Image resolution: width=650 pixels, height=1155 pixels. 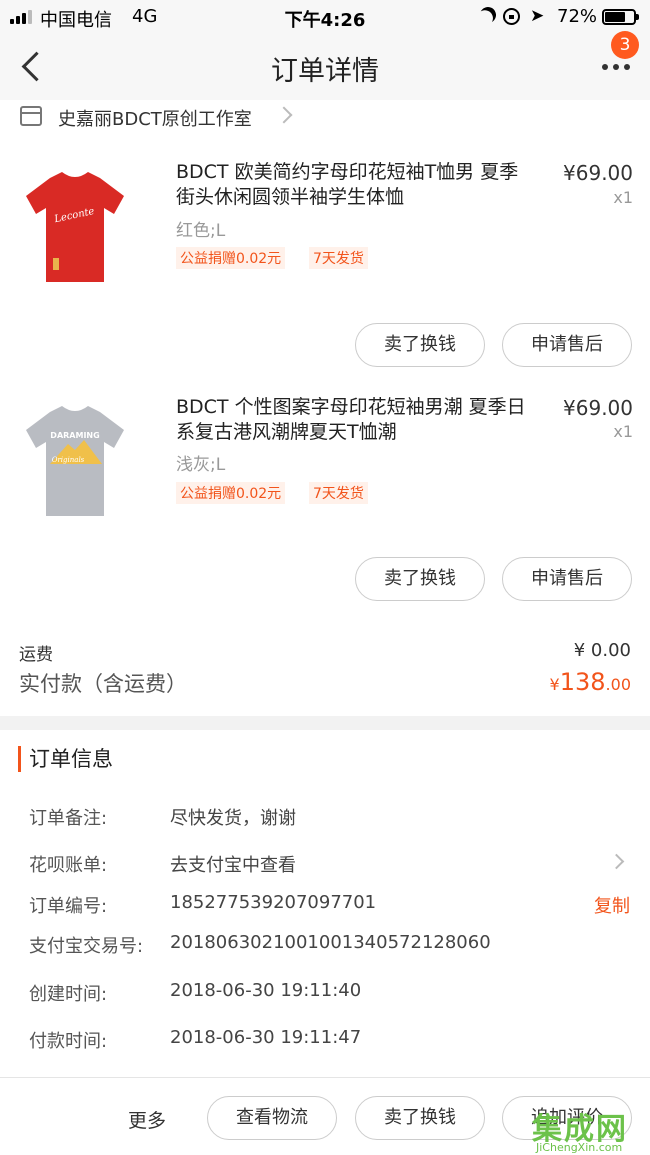 What do you see at coordinates (591, 1129) in the screenshot?
I see `watermark-logo: 集成网 JiChengXin.com` at bounding box center [591, 1129].